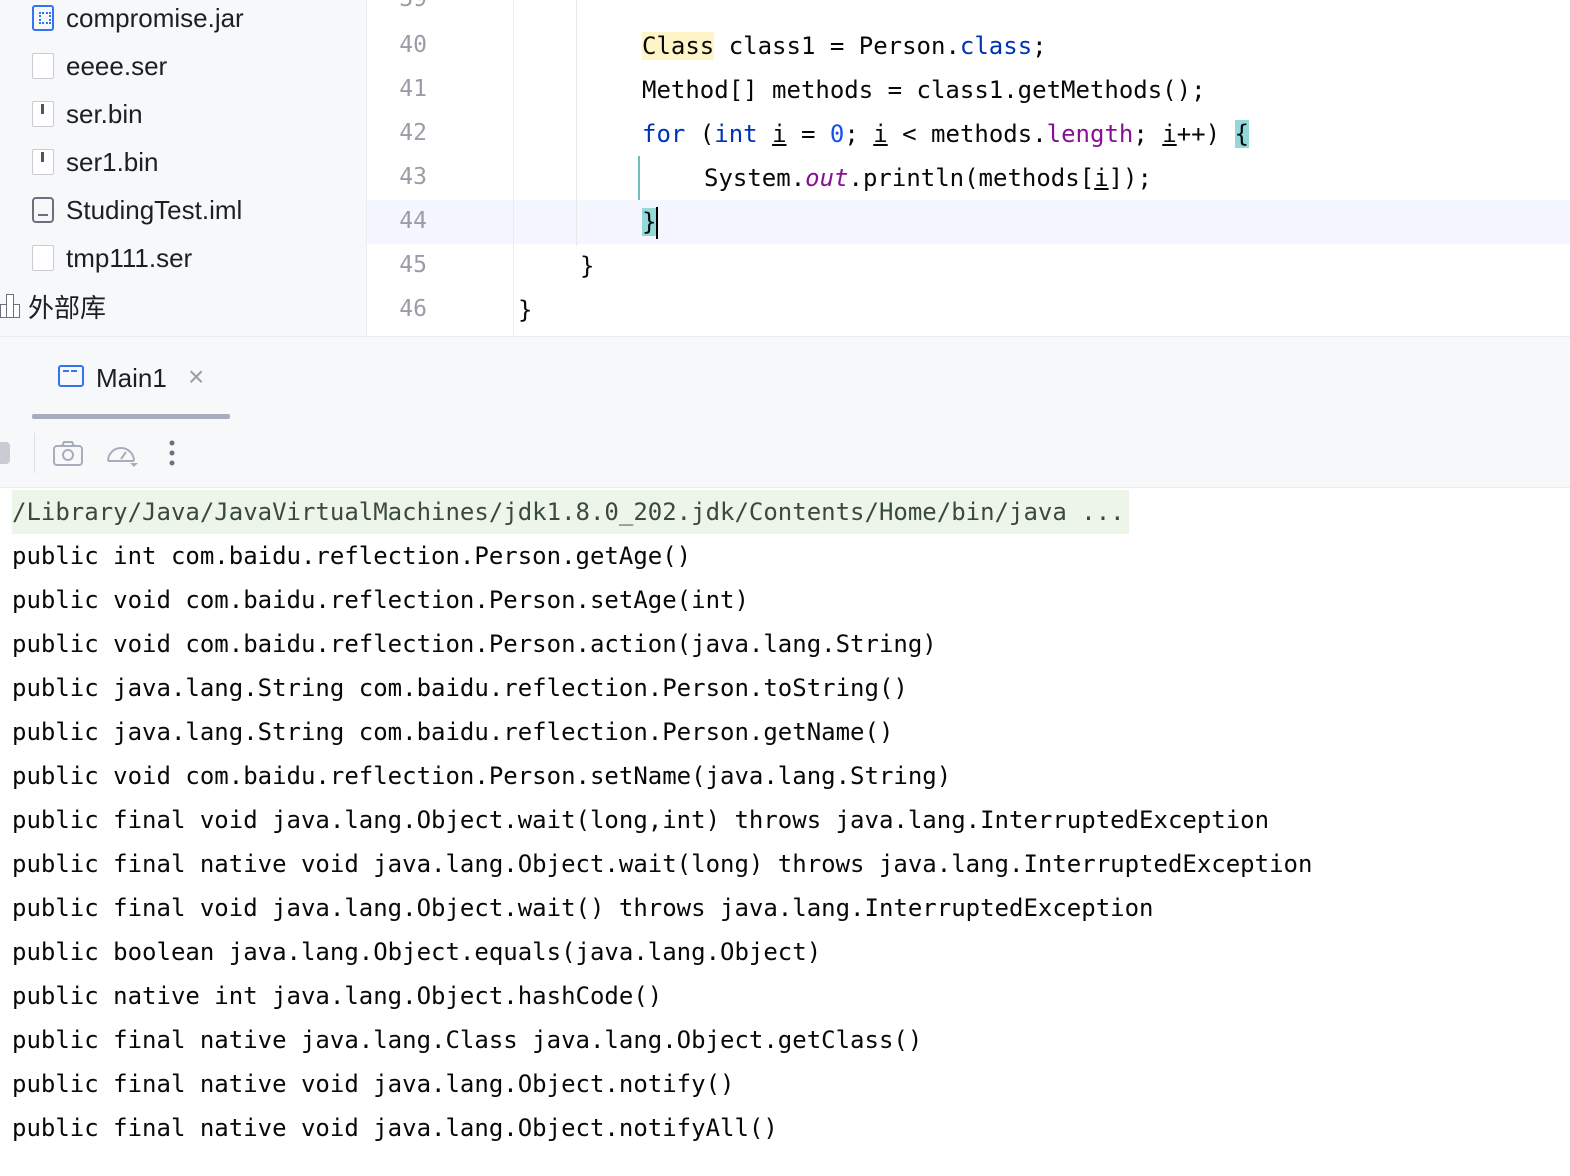 The height and width of the screenshot is (1176, 1570). What do you see at coordinates (43, 18) in the screenshot?
I see `jar-icon` at bounding box center [43, 18].